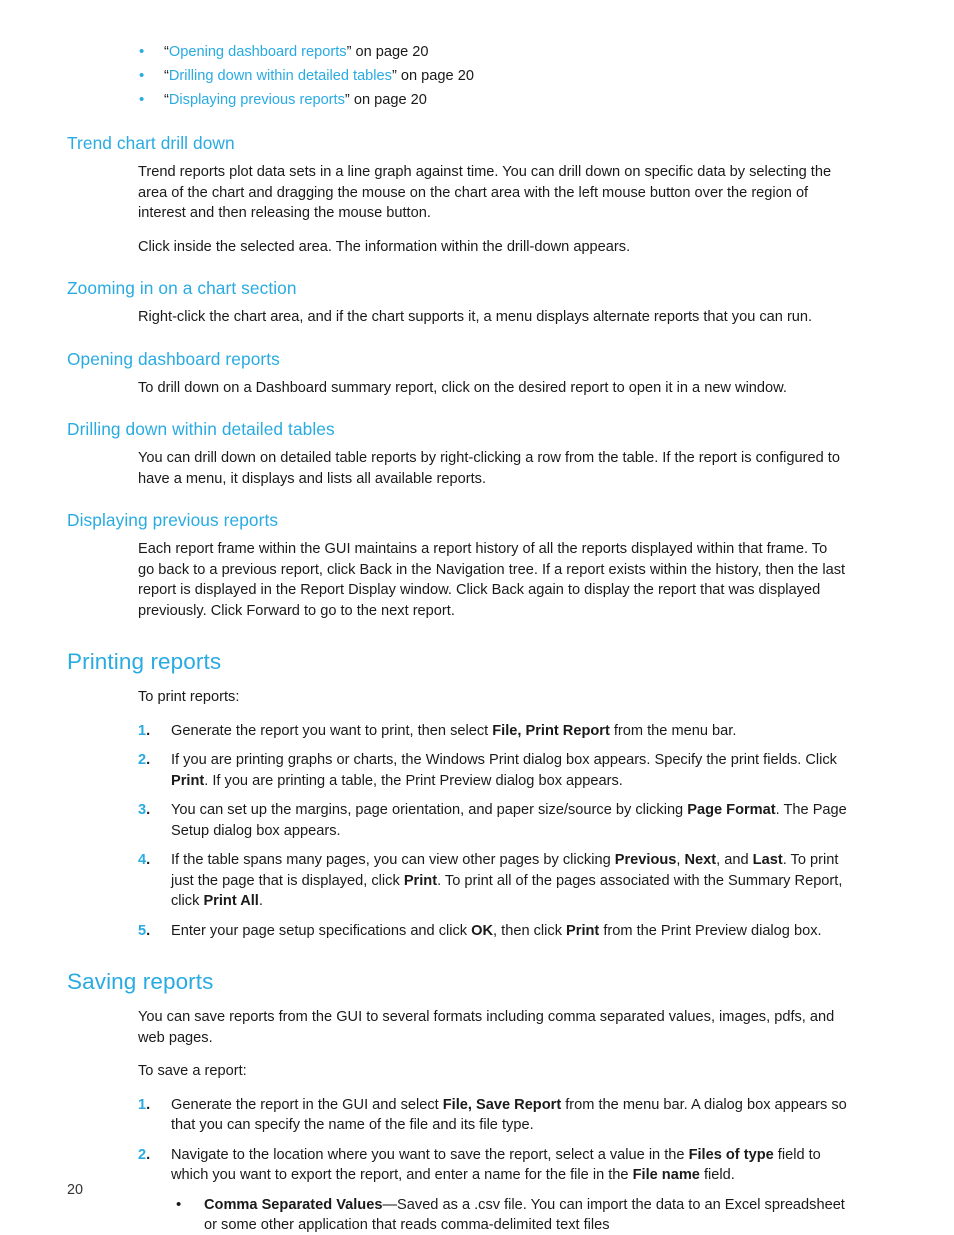  What do you see at coordinates (173, 520) in the screenshot?
I see `heading-displaying-previous-reports: Displaying previous reports` at bounding box center [173, 520].